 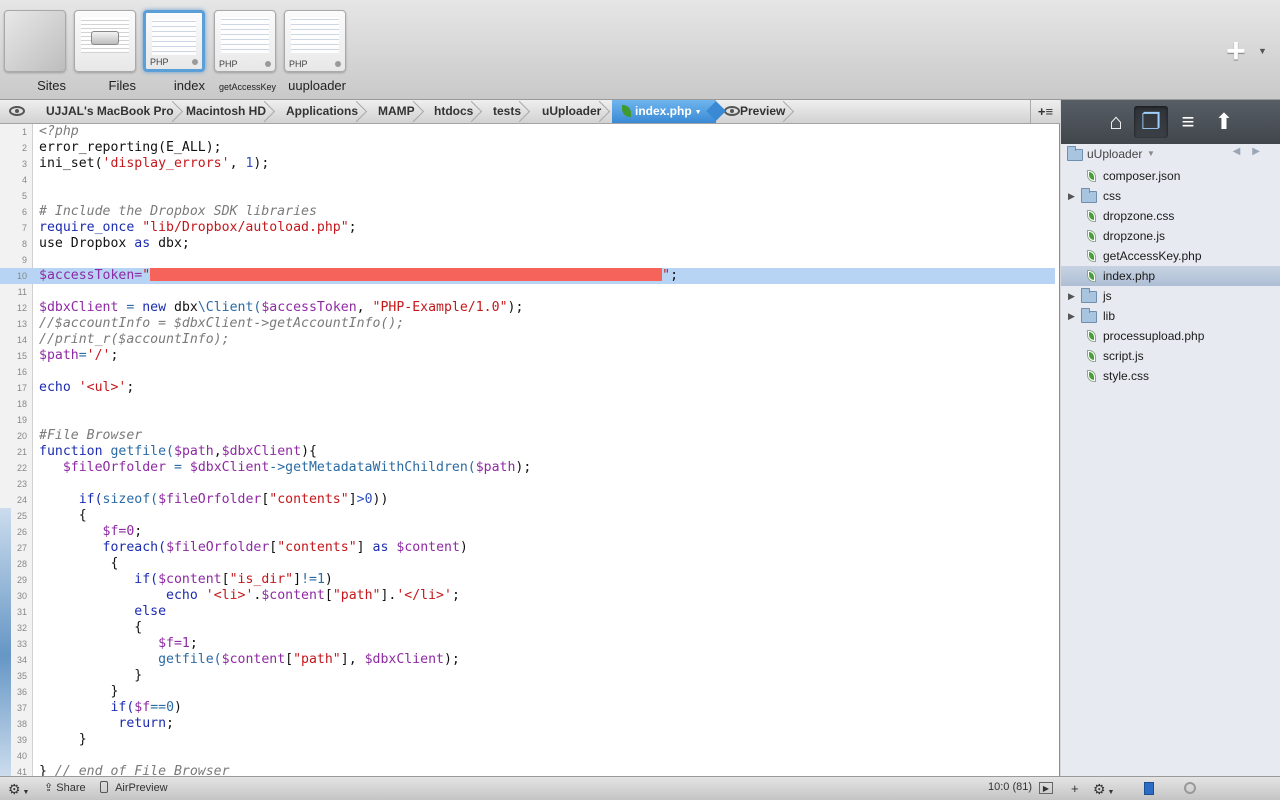 I want to click on tab-getaccesskey: PHP getAccessKey, so click(x=245, y=52).